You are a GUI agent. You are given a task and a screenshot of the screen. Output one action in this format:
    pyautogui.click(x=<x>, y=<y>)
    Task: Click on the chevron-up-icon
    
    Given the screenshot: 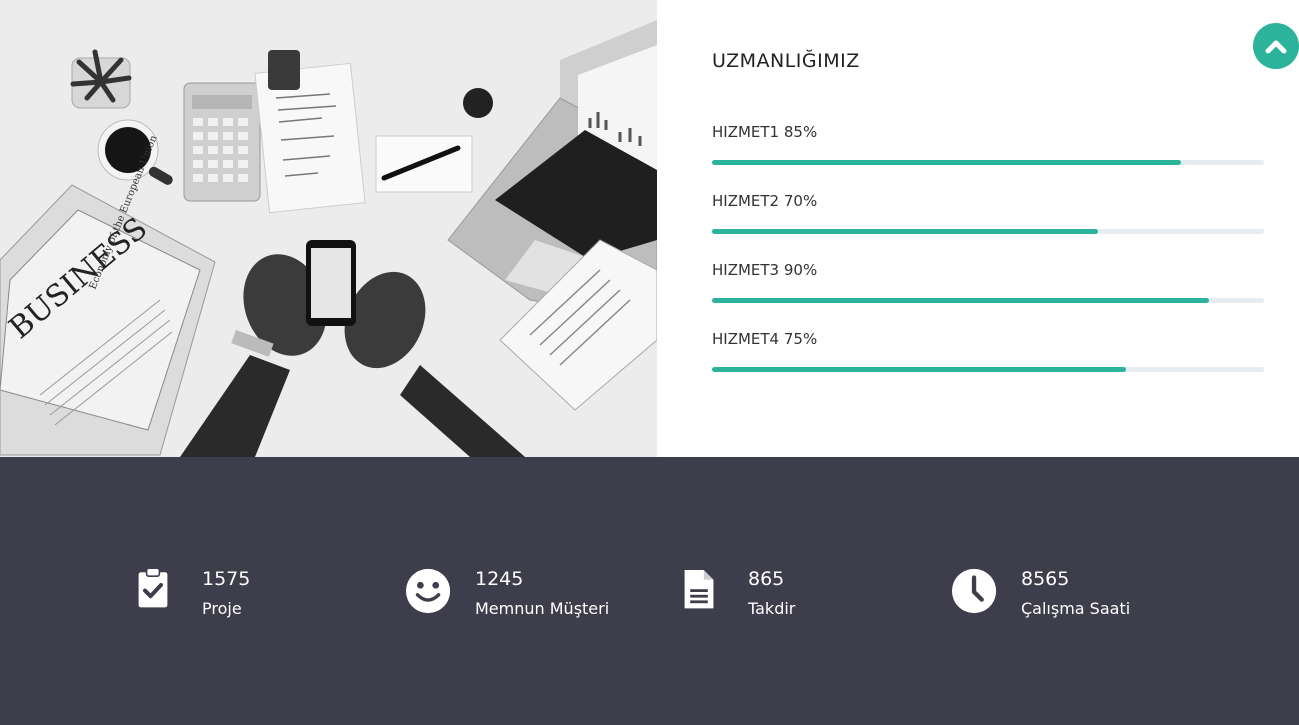 What is the action you would take?
    pyautogui.click(x=1276, y=47)
    